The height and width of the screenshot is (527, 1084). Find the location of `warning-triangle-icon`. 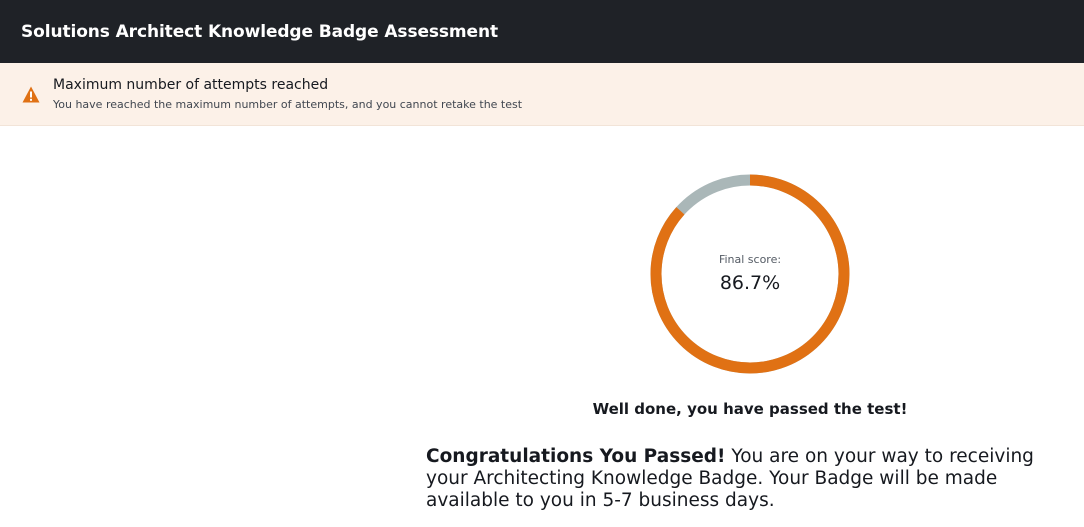

warning-triangle-icon is located at coordinates (31, 94).